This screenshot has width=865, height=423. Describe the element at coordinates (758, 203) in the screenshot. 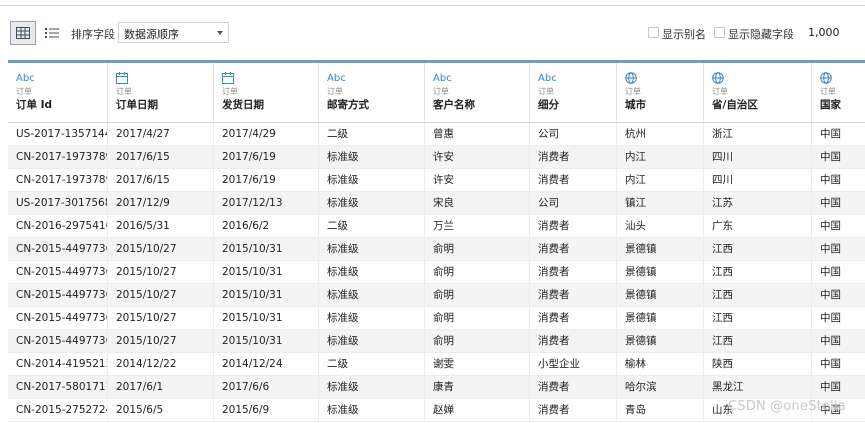

I see `table-cell: 江苏` at that location.